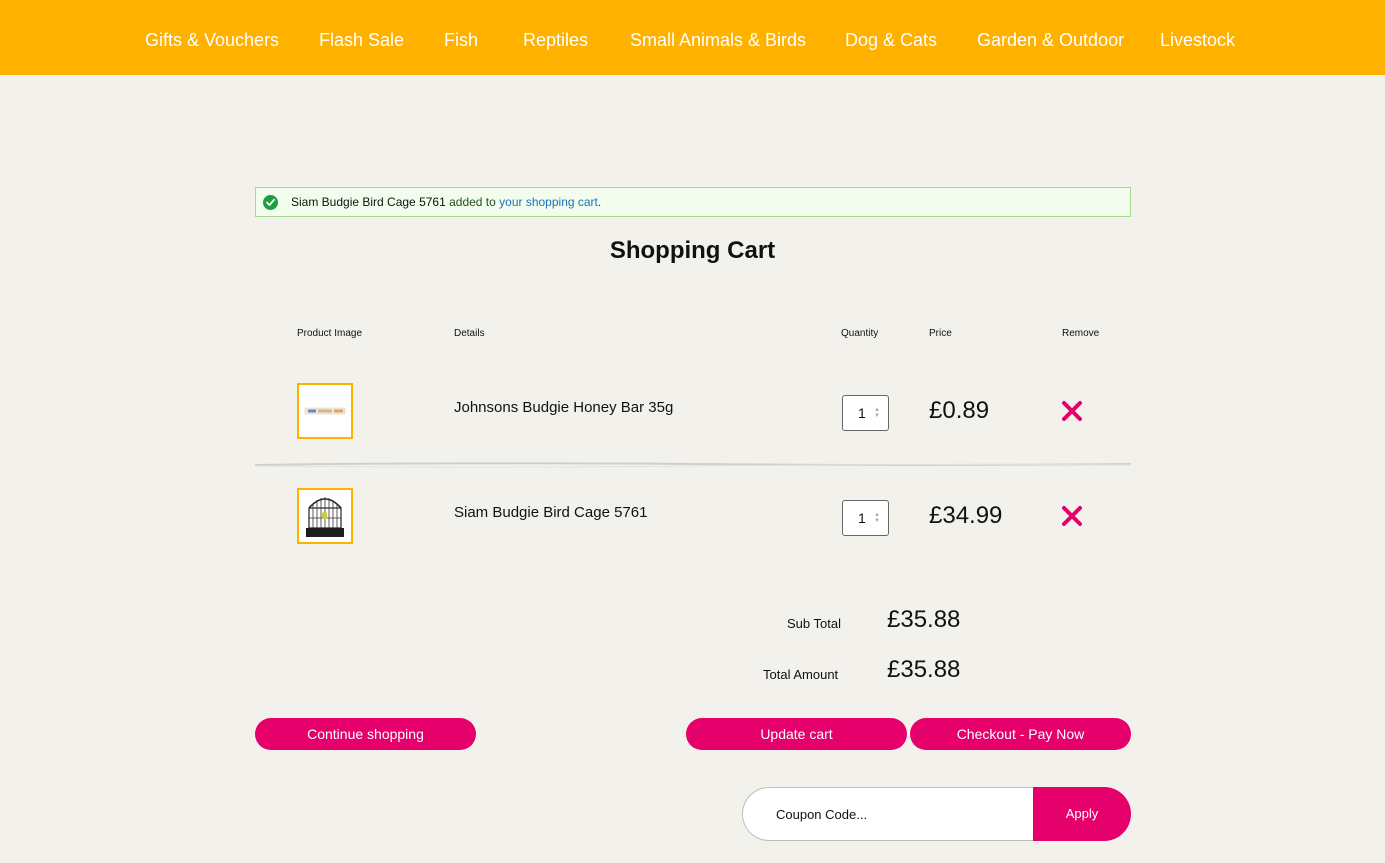 Image resolution: width=1385 pixels, height=863 pixels. Describe the element at coordinates (693, 465) in the screenshot. I see `row-divider` at that location.